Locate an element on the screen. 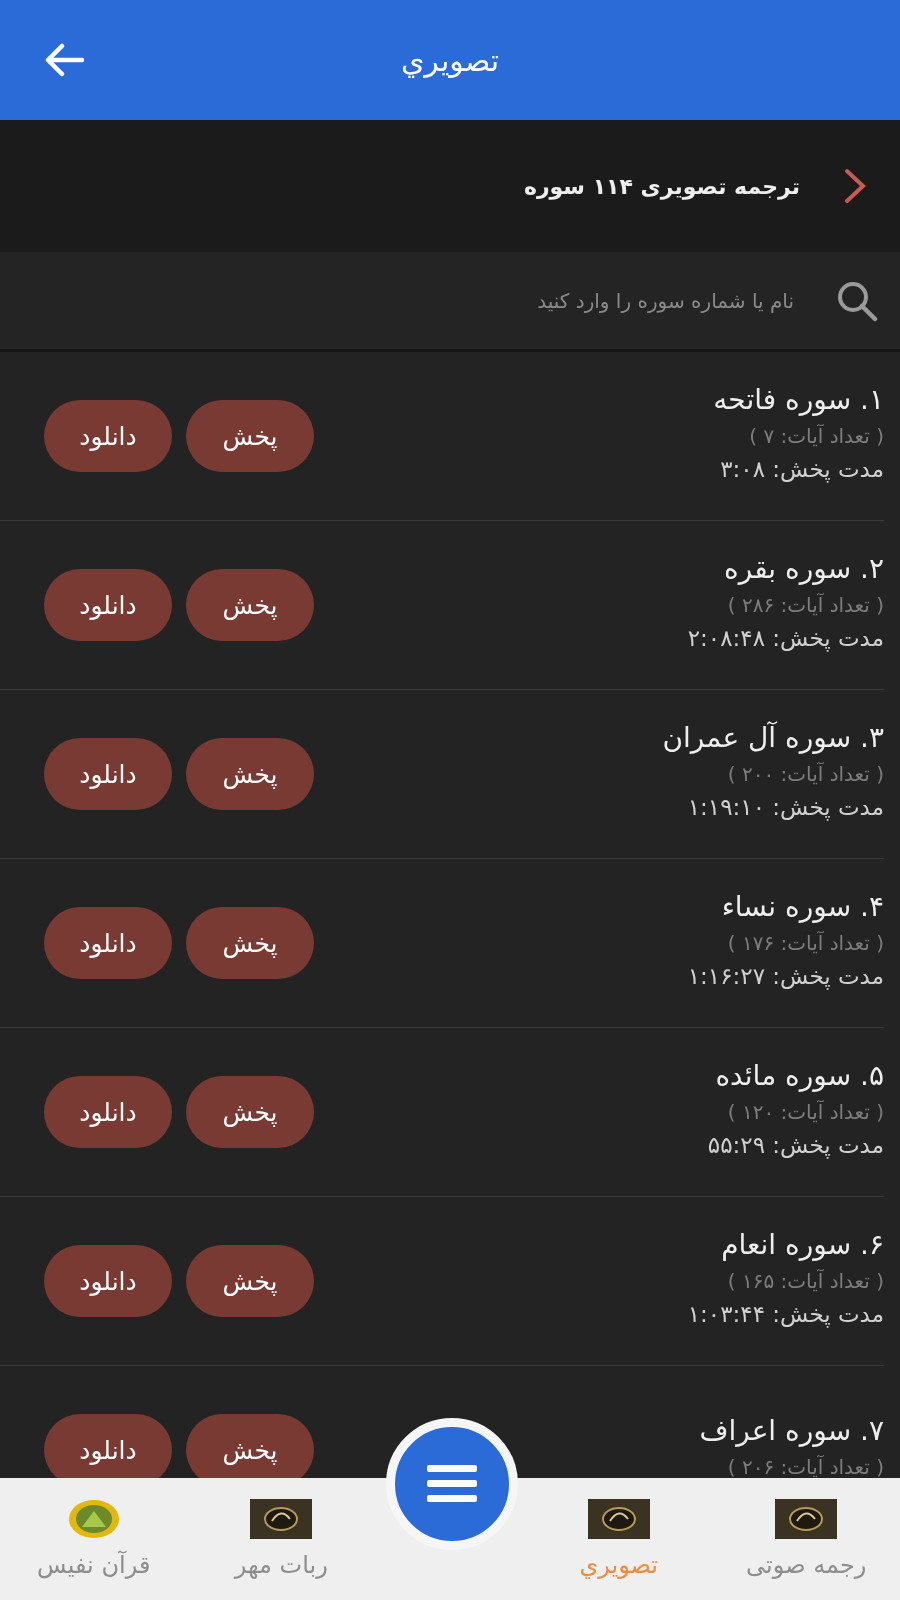 The width and height of the screenshot is (900, 1600). verse-count: ( تعداد آیات: ۱۶۵ ) is located at coordinates (805, 1280).